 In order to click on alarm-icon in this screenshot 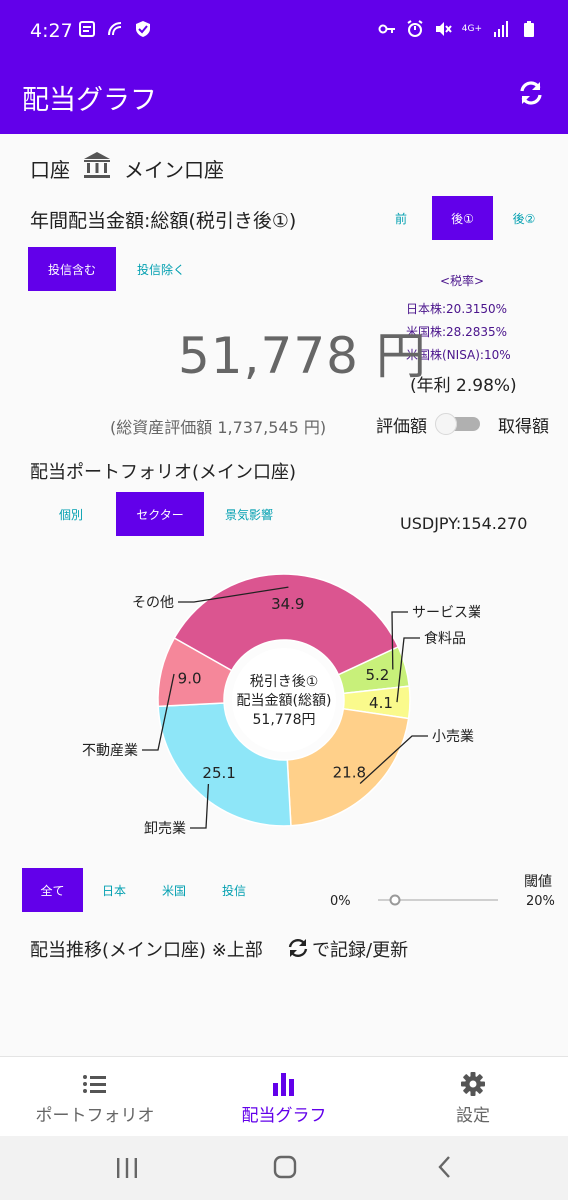, I will do `click(415, 28)`.